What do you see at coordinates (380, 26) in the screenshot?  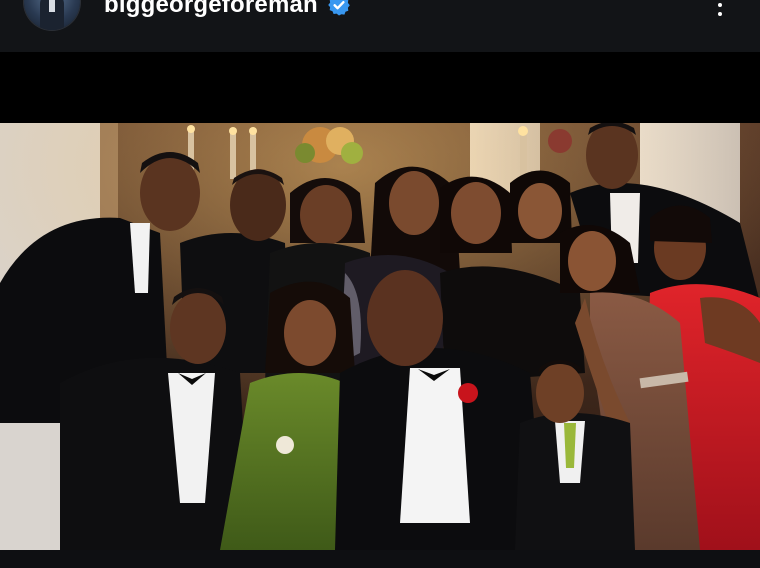 I see `post-header: biggeorgeforeman` at bounding box center [380, 26].